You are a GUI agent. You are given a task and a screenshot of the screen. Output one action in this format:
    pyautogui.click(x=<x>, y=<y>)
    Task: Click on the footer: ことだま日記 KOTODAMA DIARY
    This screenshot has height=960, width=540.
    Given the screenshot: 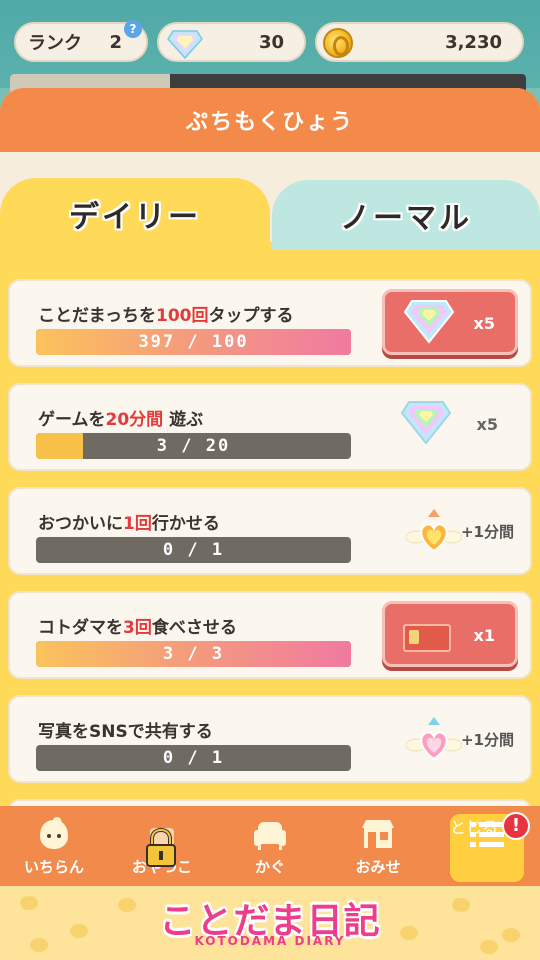 What is the action you would take?
    pyautogui.click(x=270, y=923)
    